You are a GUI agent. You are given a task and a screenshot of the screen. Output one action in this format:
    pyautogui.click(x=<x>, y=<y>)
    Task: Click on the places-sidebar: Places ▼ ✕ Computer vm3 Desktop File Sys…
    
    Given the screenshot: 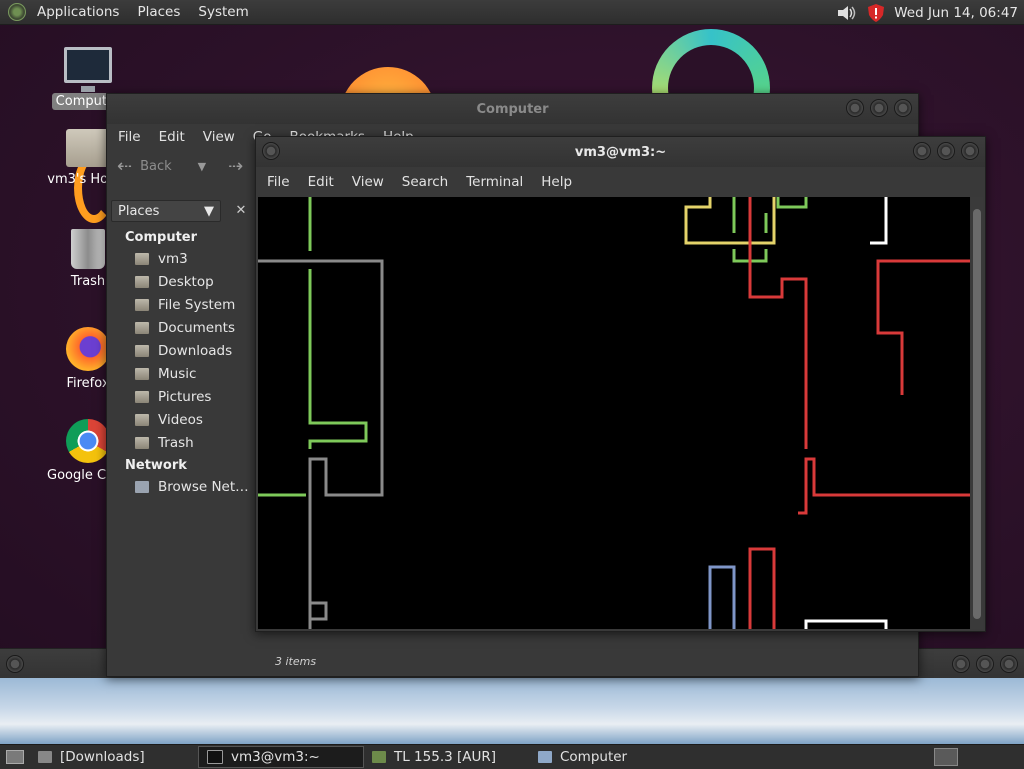 What is the action you would take?
    pyautogui.click(x=183, y=415)
    